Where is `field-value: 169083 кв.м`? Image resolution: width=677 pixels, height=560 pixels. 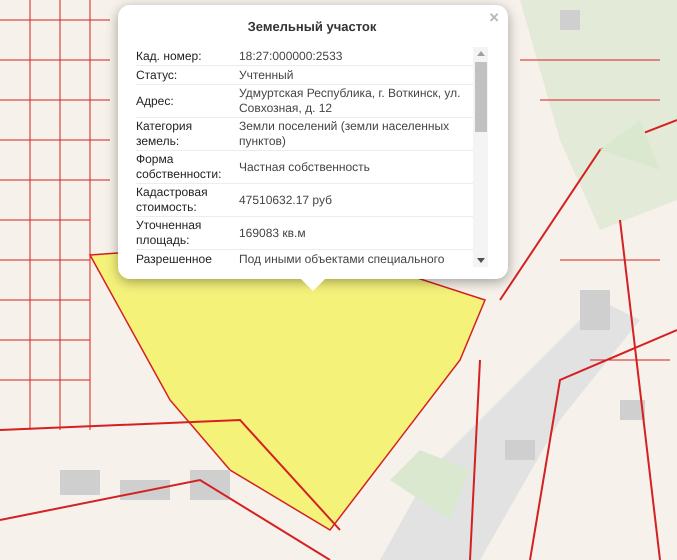 field-value: 169083 кв.м is located at coordinates (273, 233).